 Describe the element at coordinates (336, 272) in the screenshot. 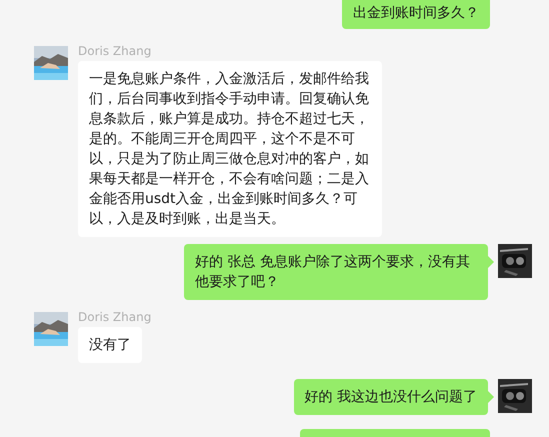

I see `message-bubble: 好的 张总 免息账户除了这两个要求，没有其他要求了吧？` at that location.